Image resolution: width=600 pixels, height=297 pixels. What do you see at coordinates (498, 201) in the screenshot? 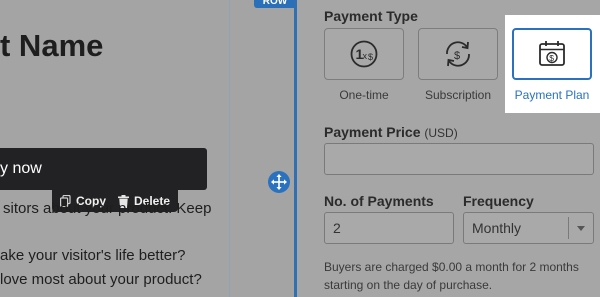
I see `frequency-label: Frequency` at bounding box center [498, 201].